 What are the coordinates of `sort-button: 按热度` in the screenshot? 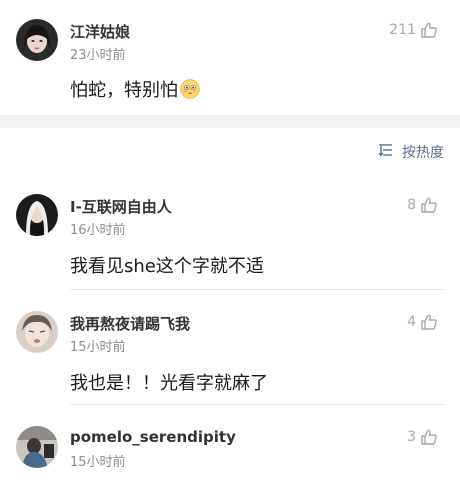 It's located at (411, 152).